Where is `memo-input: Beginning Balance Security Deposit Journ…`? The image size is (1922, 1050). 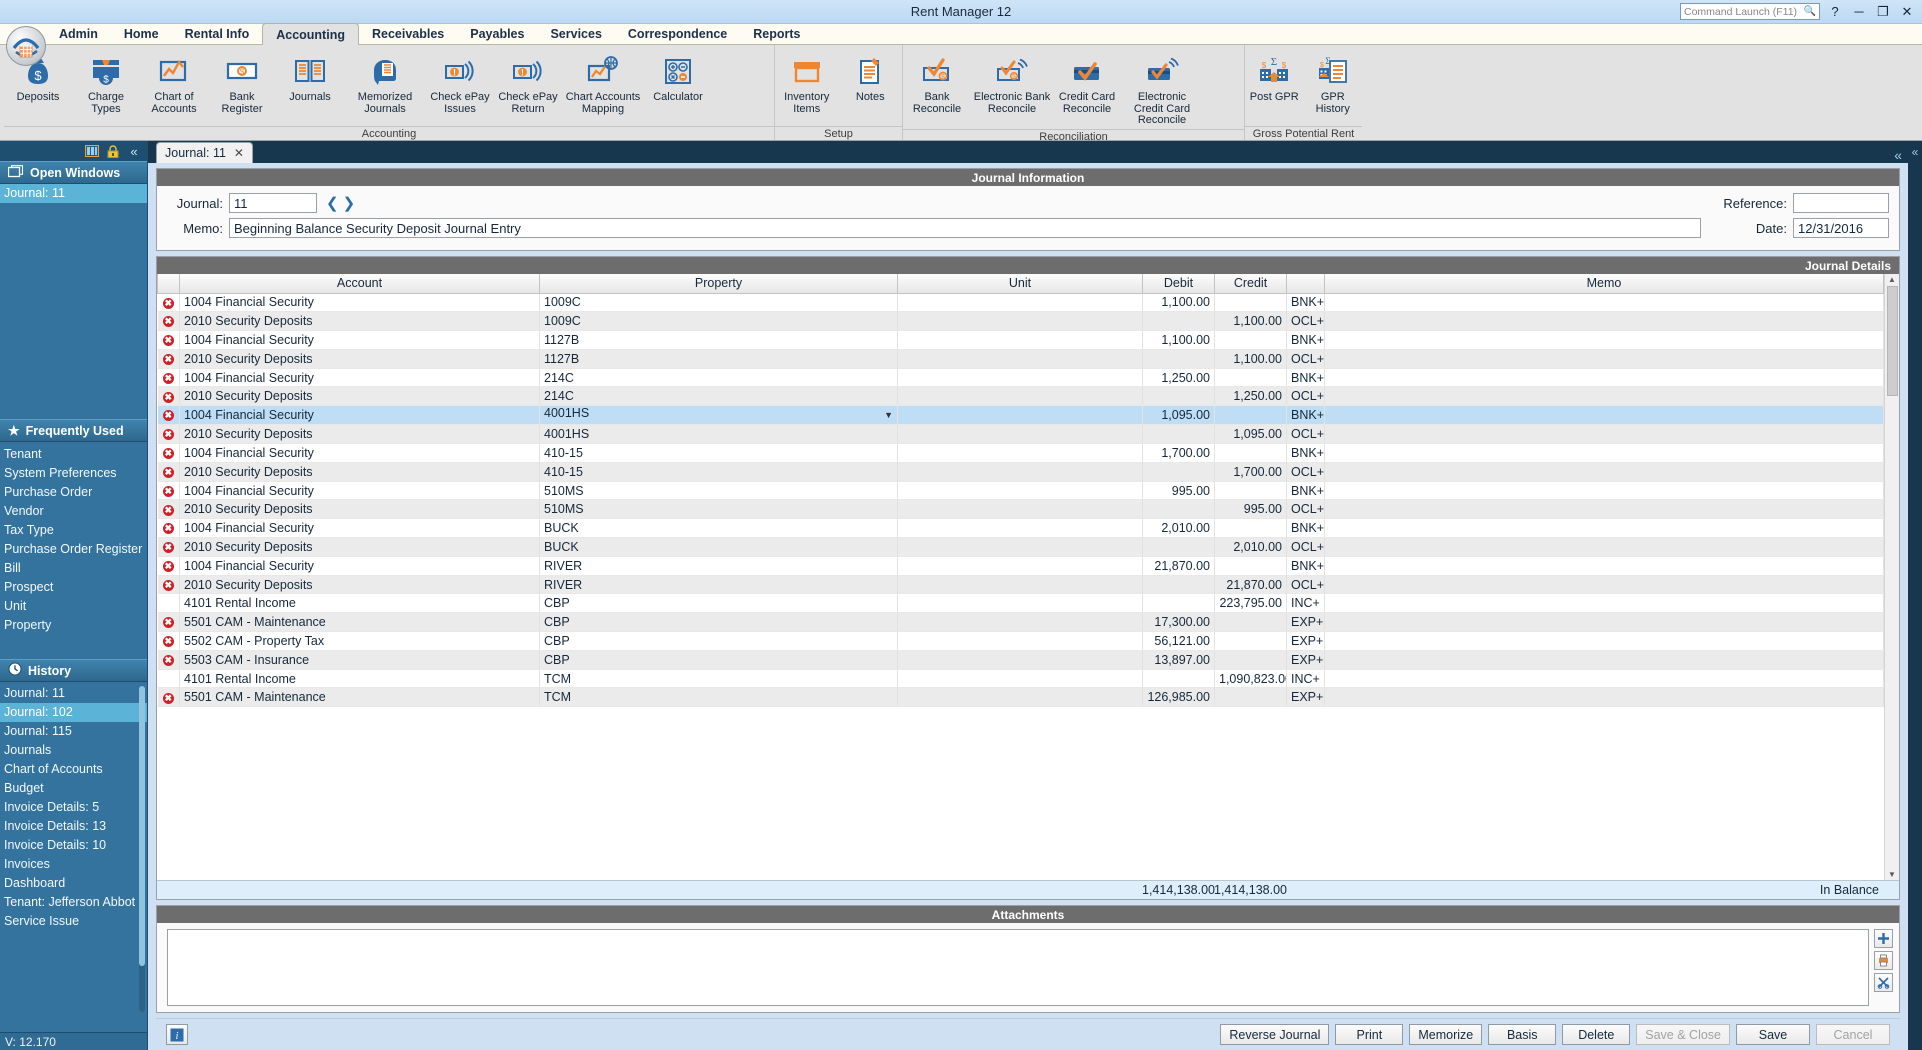 memo-input: Beginning Balance Security Deposit Journ… is located at coordinates (965, 228).